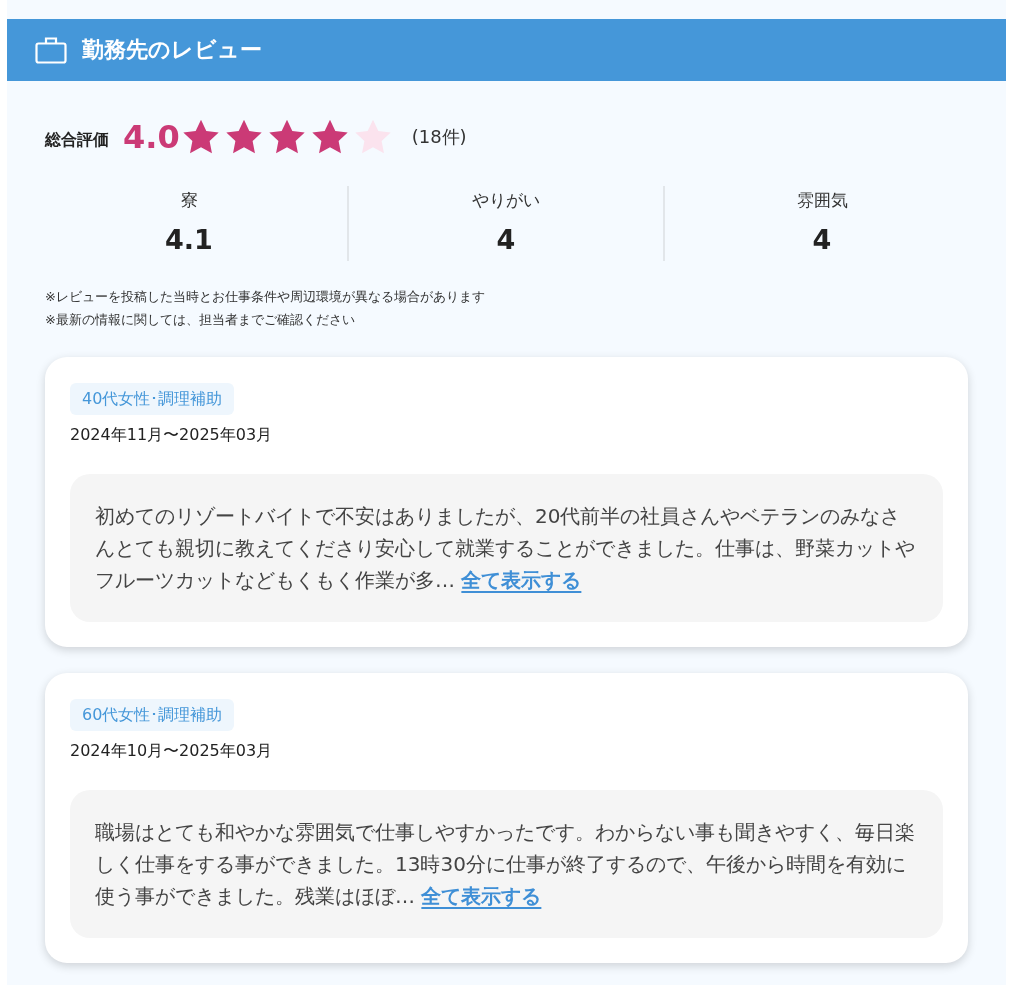 Image resolution: width=1024 pixels, height=985 pixels. What do you see at coordinates (151, 137) in the screenshot?
I see `overall-score: 4.0` at bounding box center [151, 137].